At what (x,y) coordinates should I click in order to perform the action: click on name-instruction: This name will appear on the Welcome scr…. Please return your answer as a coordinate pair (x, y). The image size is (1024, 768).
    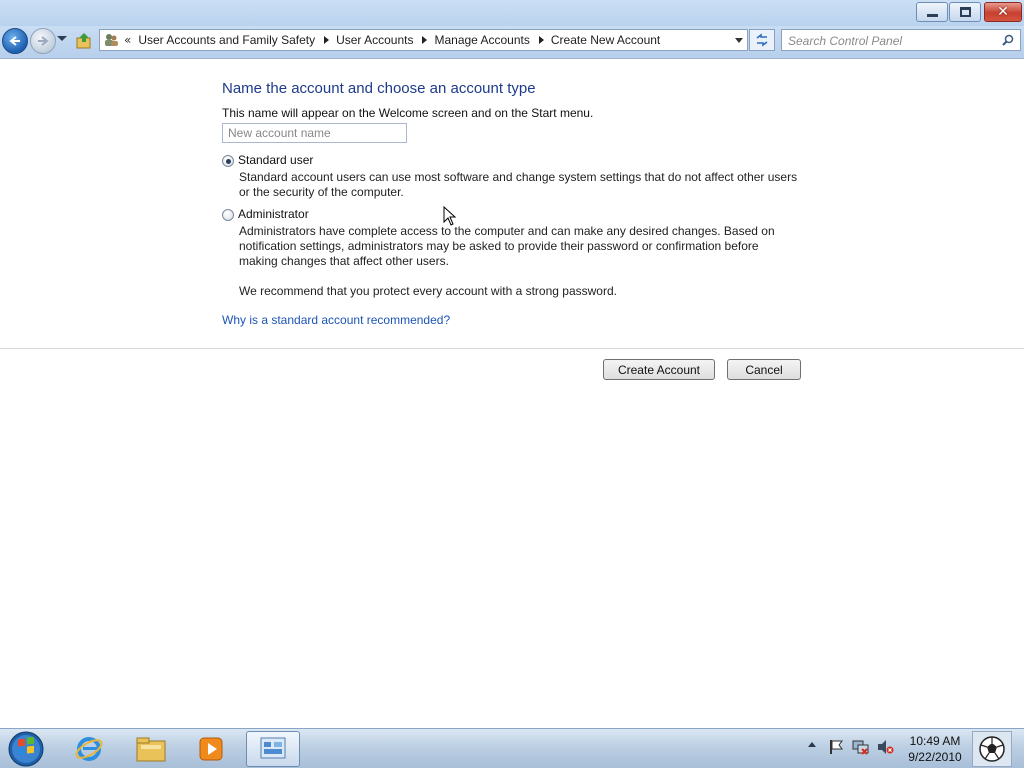
    Looking at the image, I should click on (408, 113).